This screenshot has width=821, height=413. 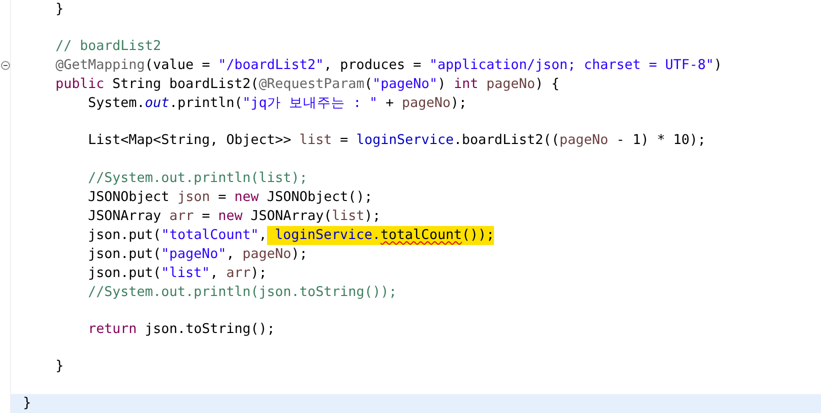 What do you see at coordinates (242, 292) in the screenshot?
I see `code-text: //System.out.println(json.toString());` at bounding box center [242, 292].